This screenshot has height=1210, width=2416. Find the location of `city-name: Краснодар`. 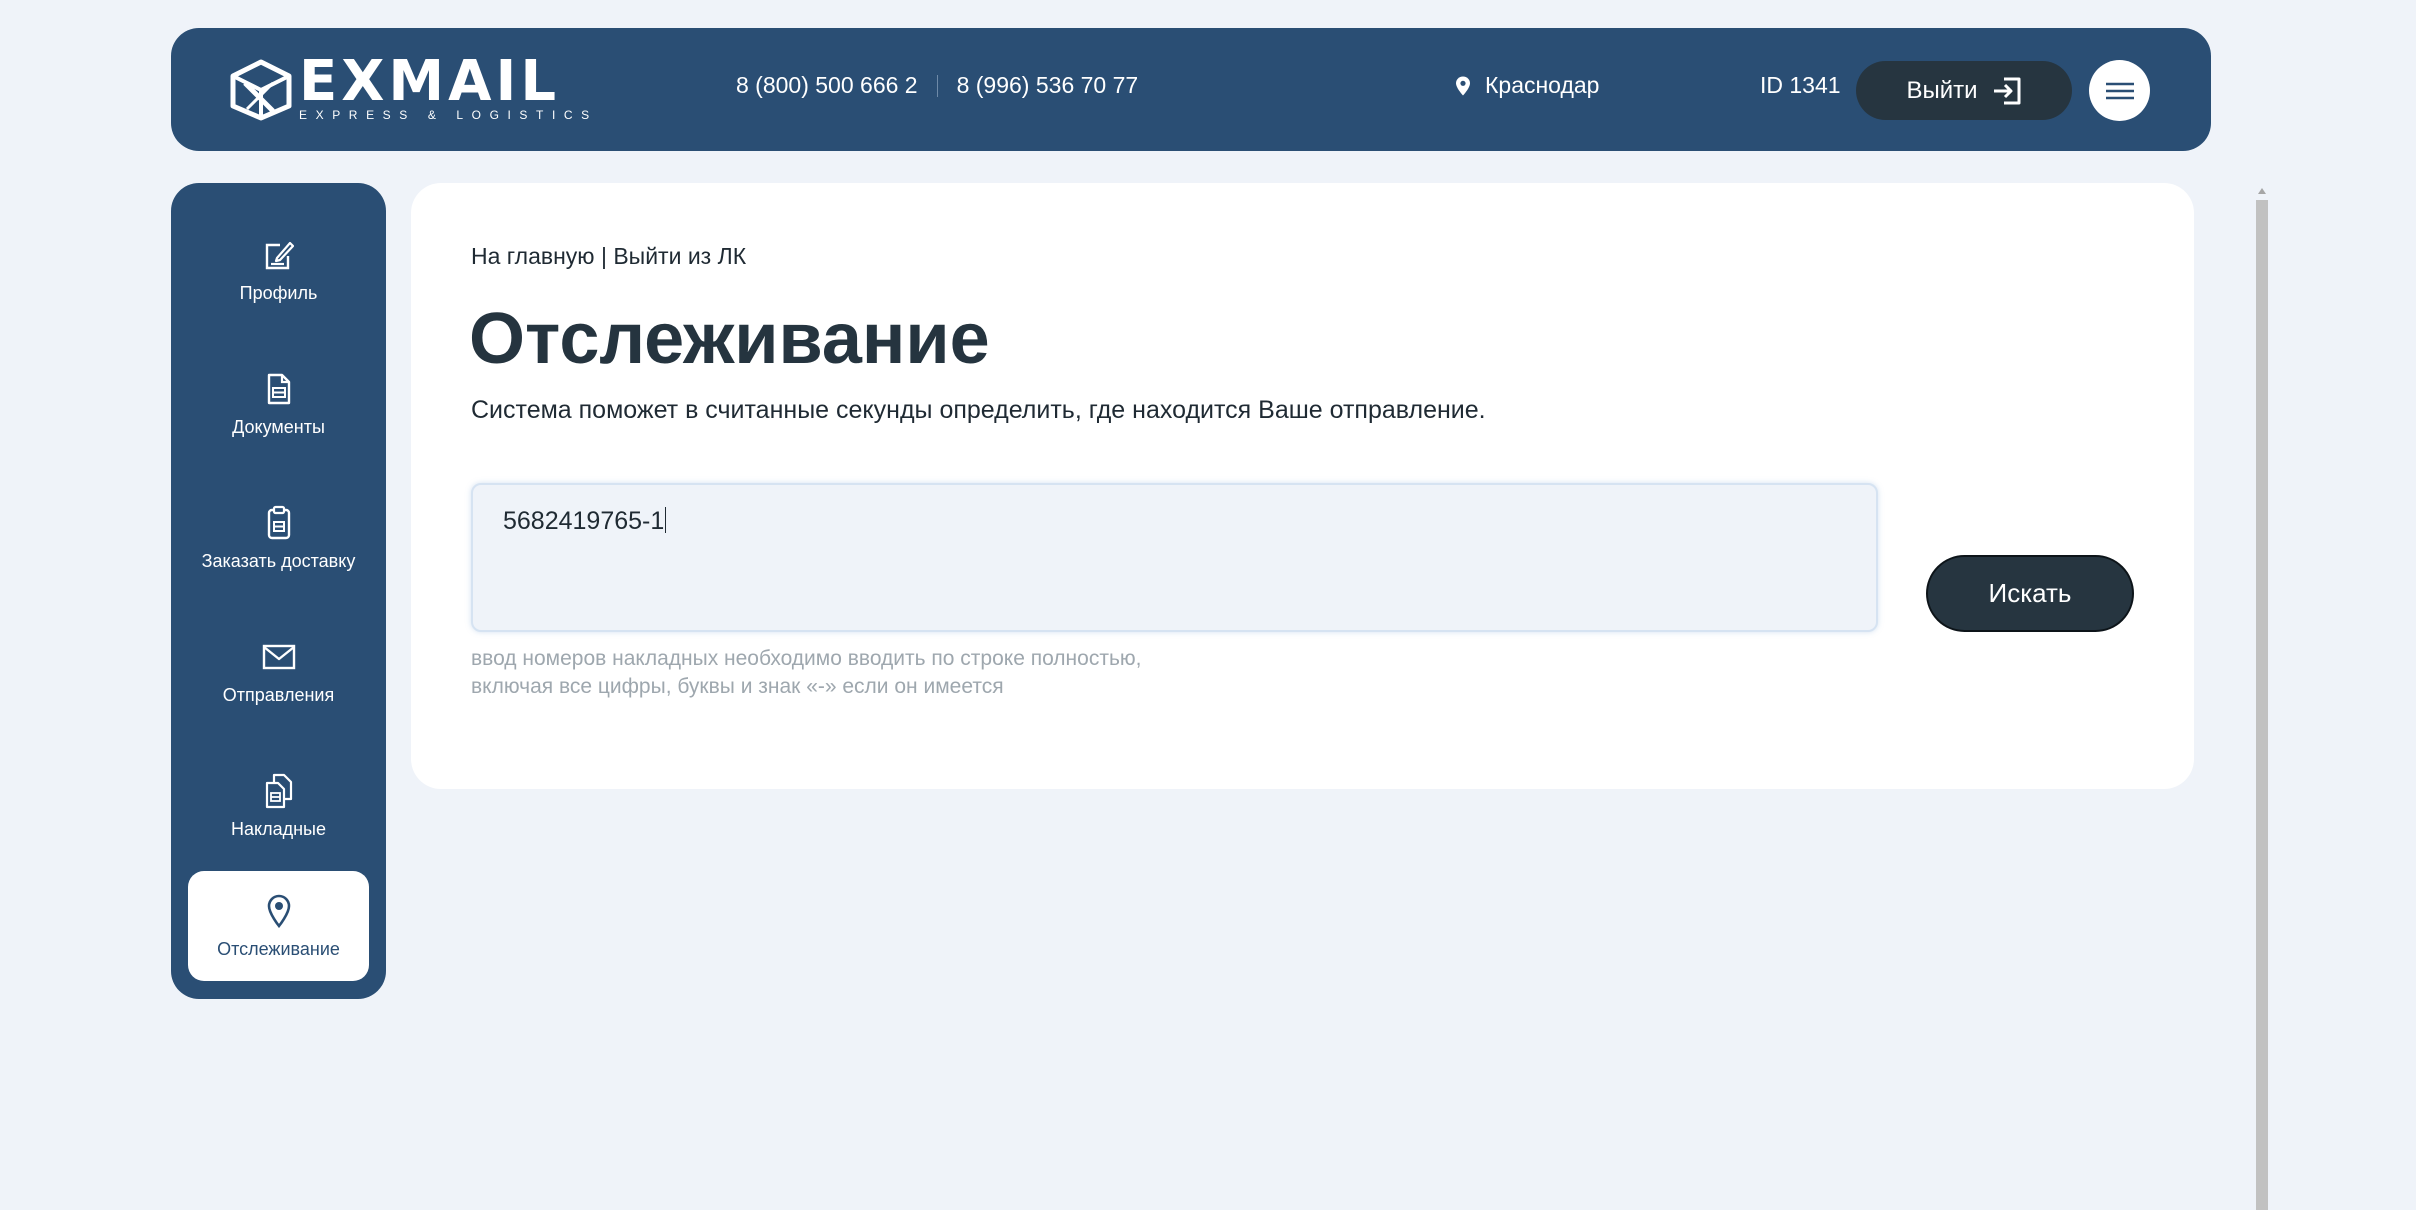

city-name: Краснодар is located at coordinates (1542, 85).